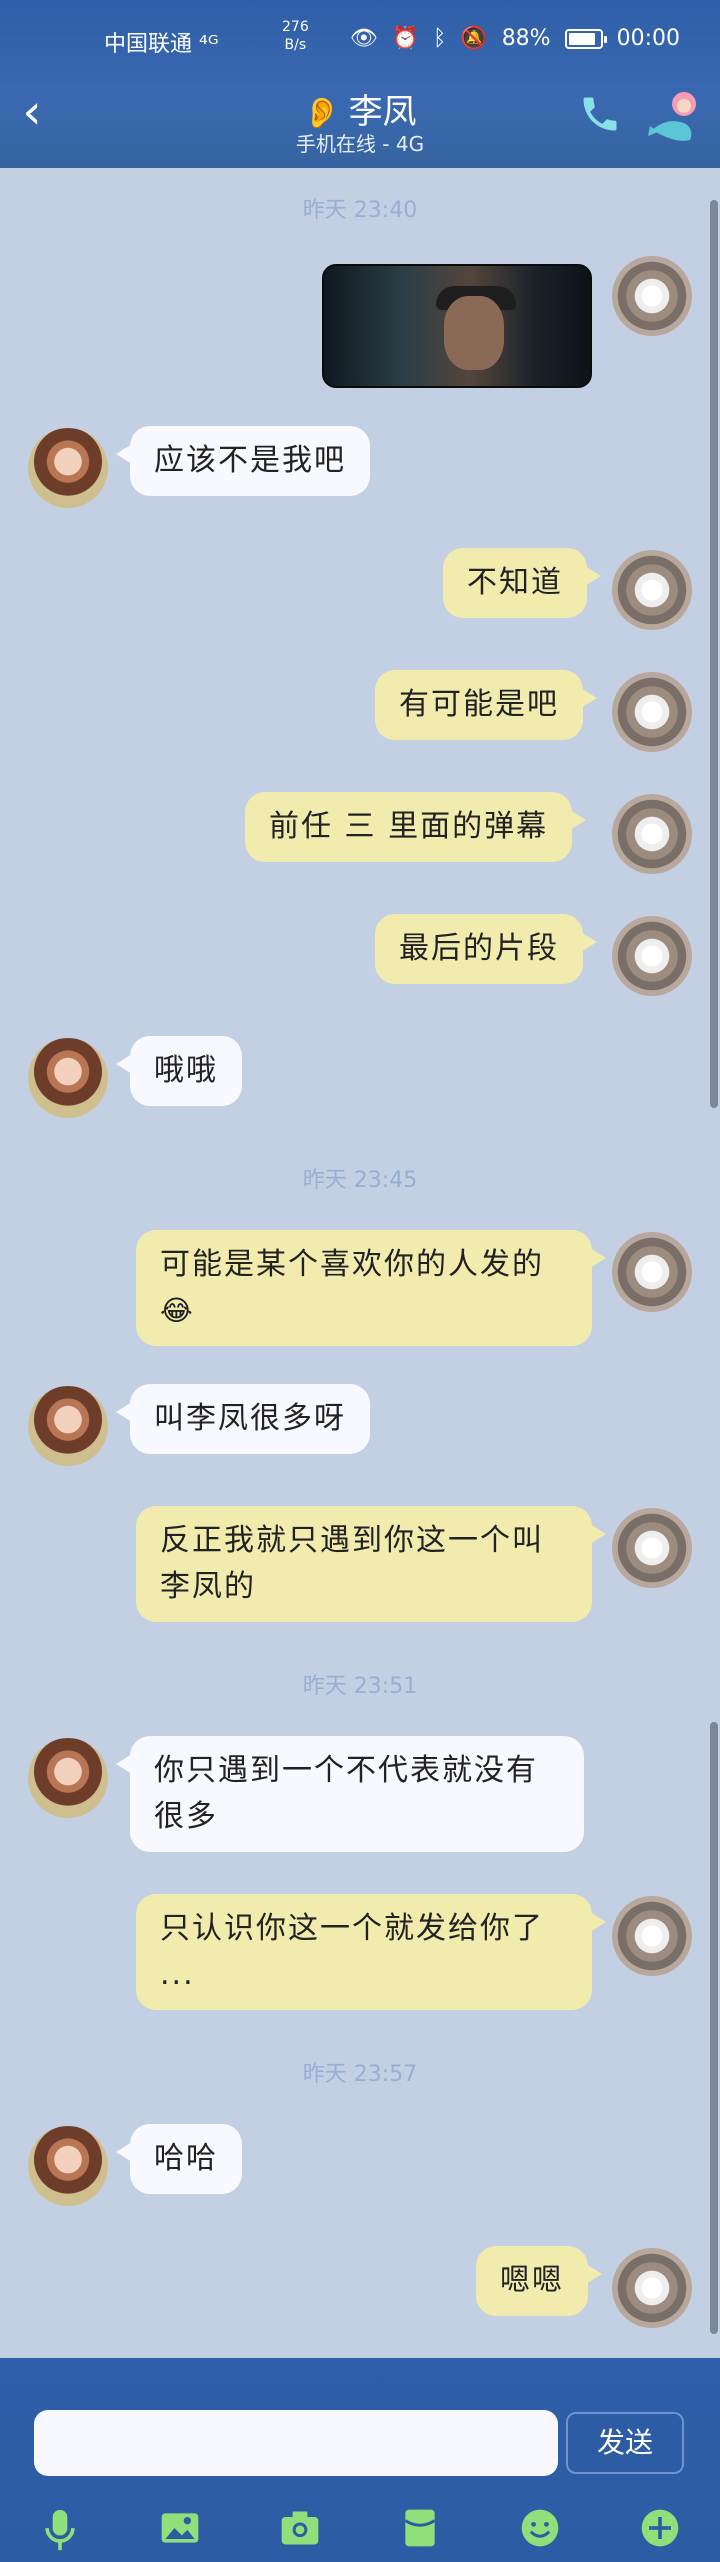 This screenshot has height=2562, width=720. What do you see at coordinates (360, 1180) in the screenshot?
I see `timestamp: 昨天 23:45` at bounding box center [360, 1180].